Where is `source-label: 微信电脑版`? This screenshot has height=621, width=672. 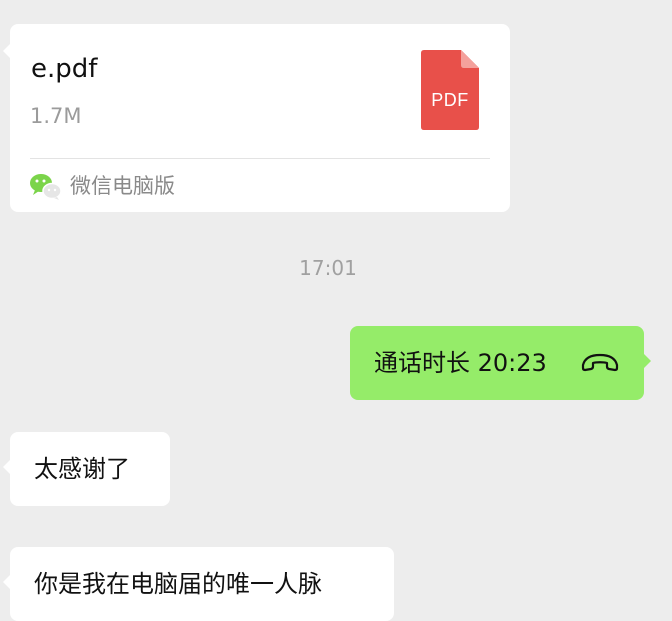 source-label: 微信电脑版 is located at coordinates (122, 186).